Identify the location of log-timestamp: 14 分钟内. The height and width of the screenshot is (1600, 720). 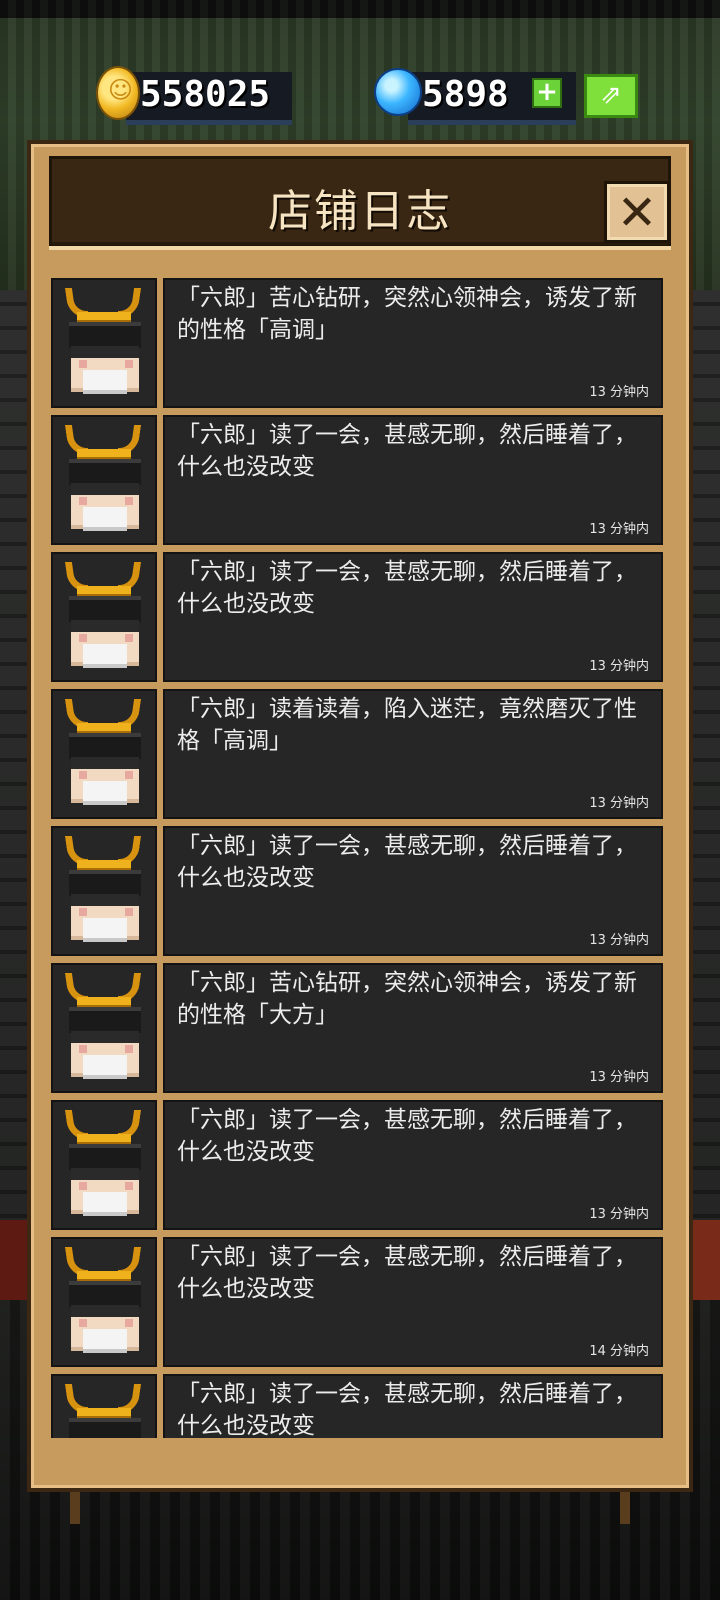
(619, 1351).